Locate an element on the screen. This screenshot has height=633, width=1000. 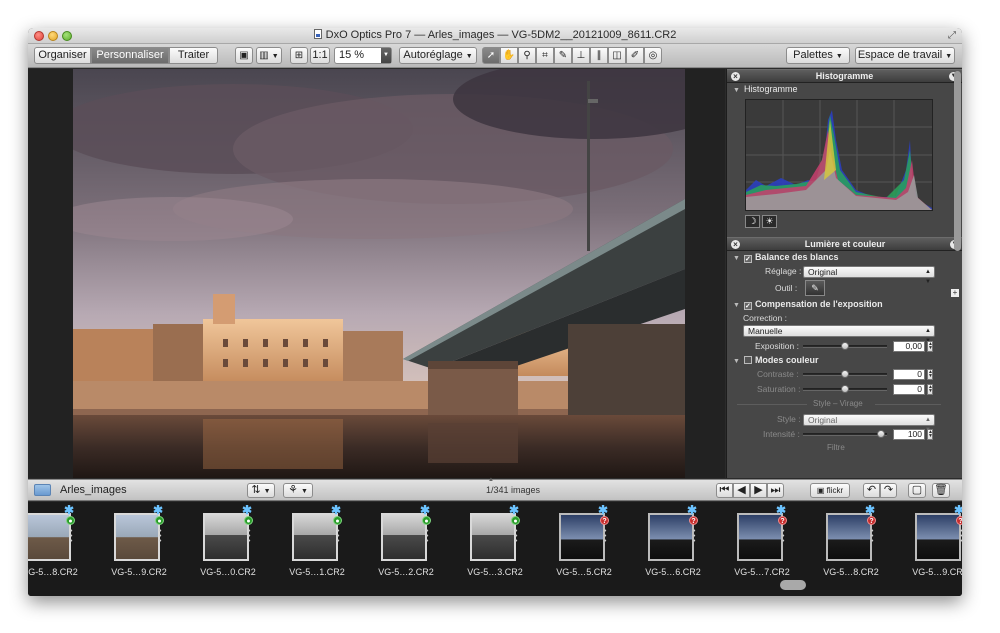
filmstrip-thumbnail: ✱● ••• VG-5…8.CR2 is located at coordinates (59, 543).